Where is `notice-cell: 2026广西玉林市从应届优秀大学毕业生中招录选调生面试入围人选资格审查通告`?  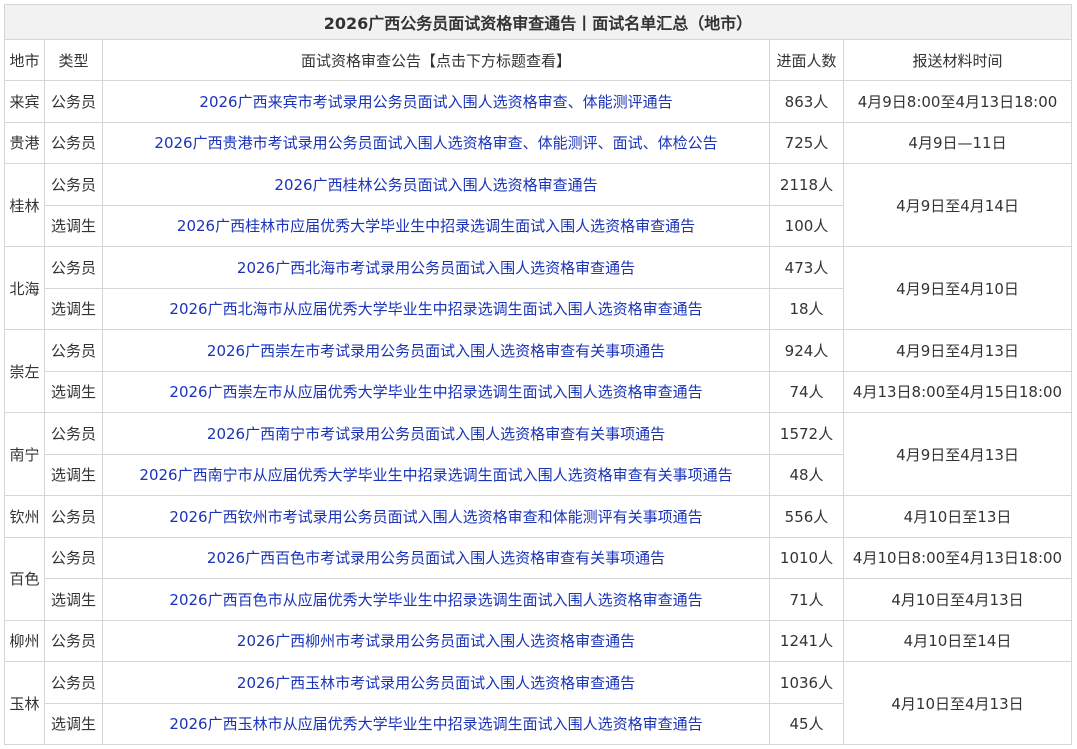
notice-cell: 2026广西玉林市从应届优秀大学毕业生中招录选调生面试入围人选资格审查通告 is located at coordinates (436, 723).